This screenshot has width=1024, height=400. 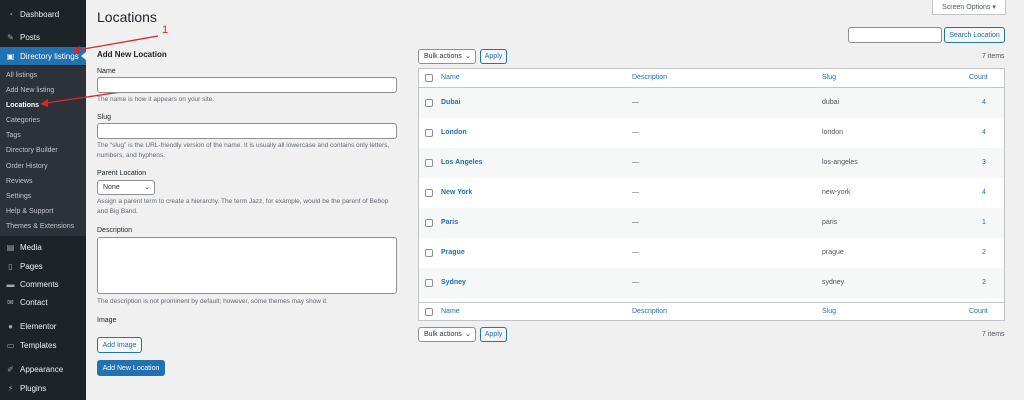 I want to click on annotation-number-1: 1, so click(x=165, y=30).